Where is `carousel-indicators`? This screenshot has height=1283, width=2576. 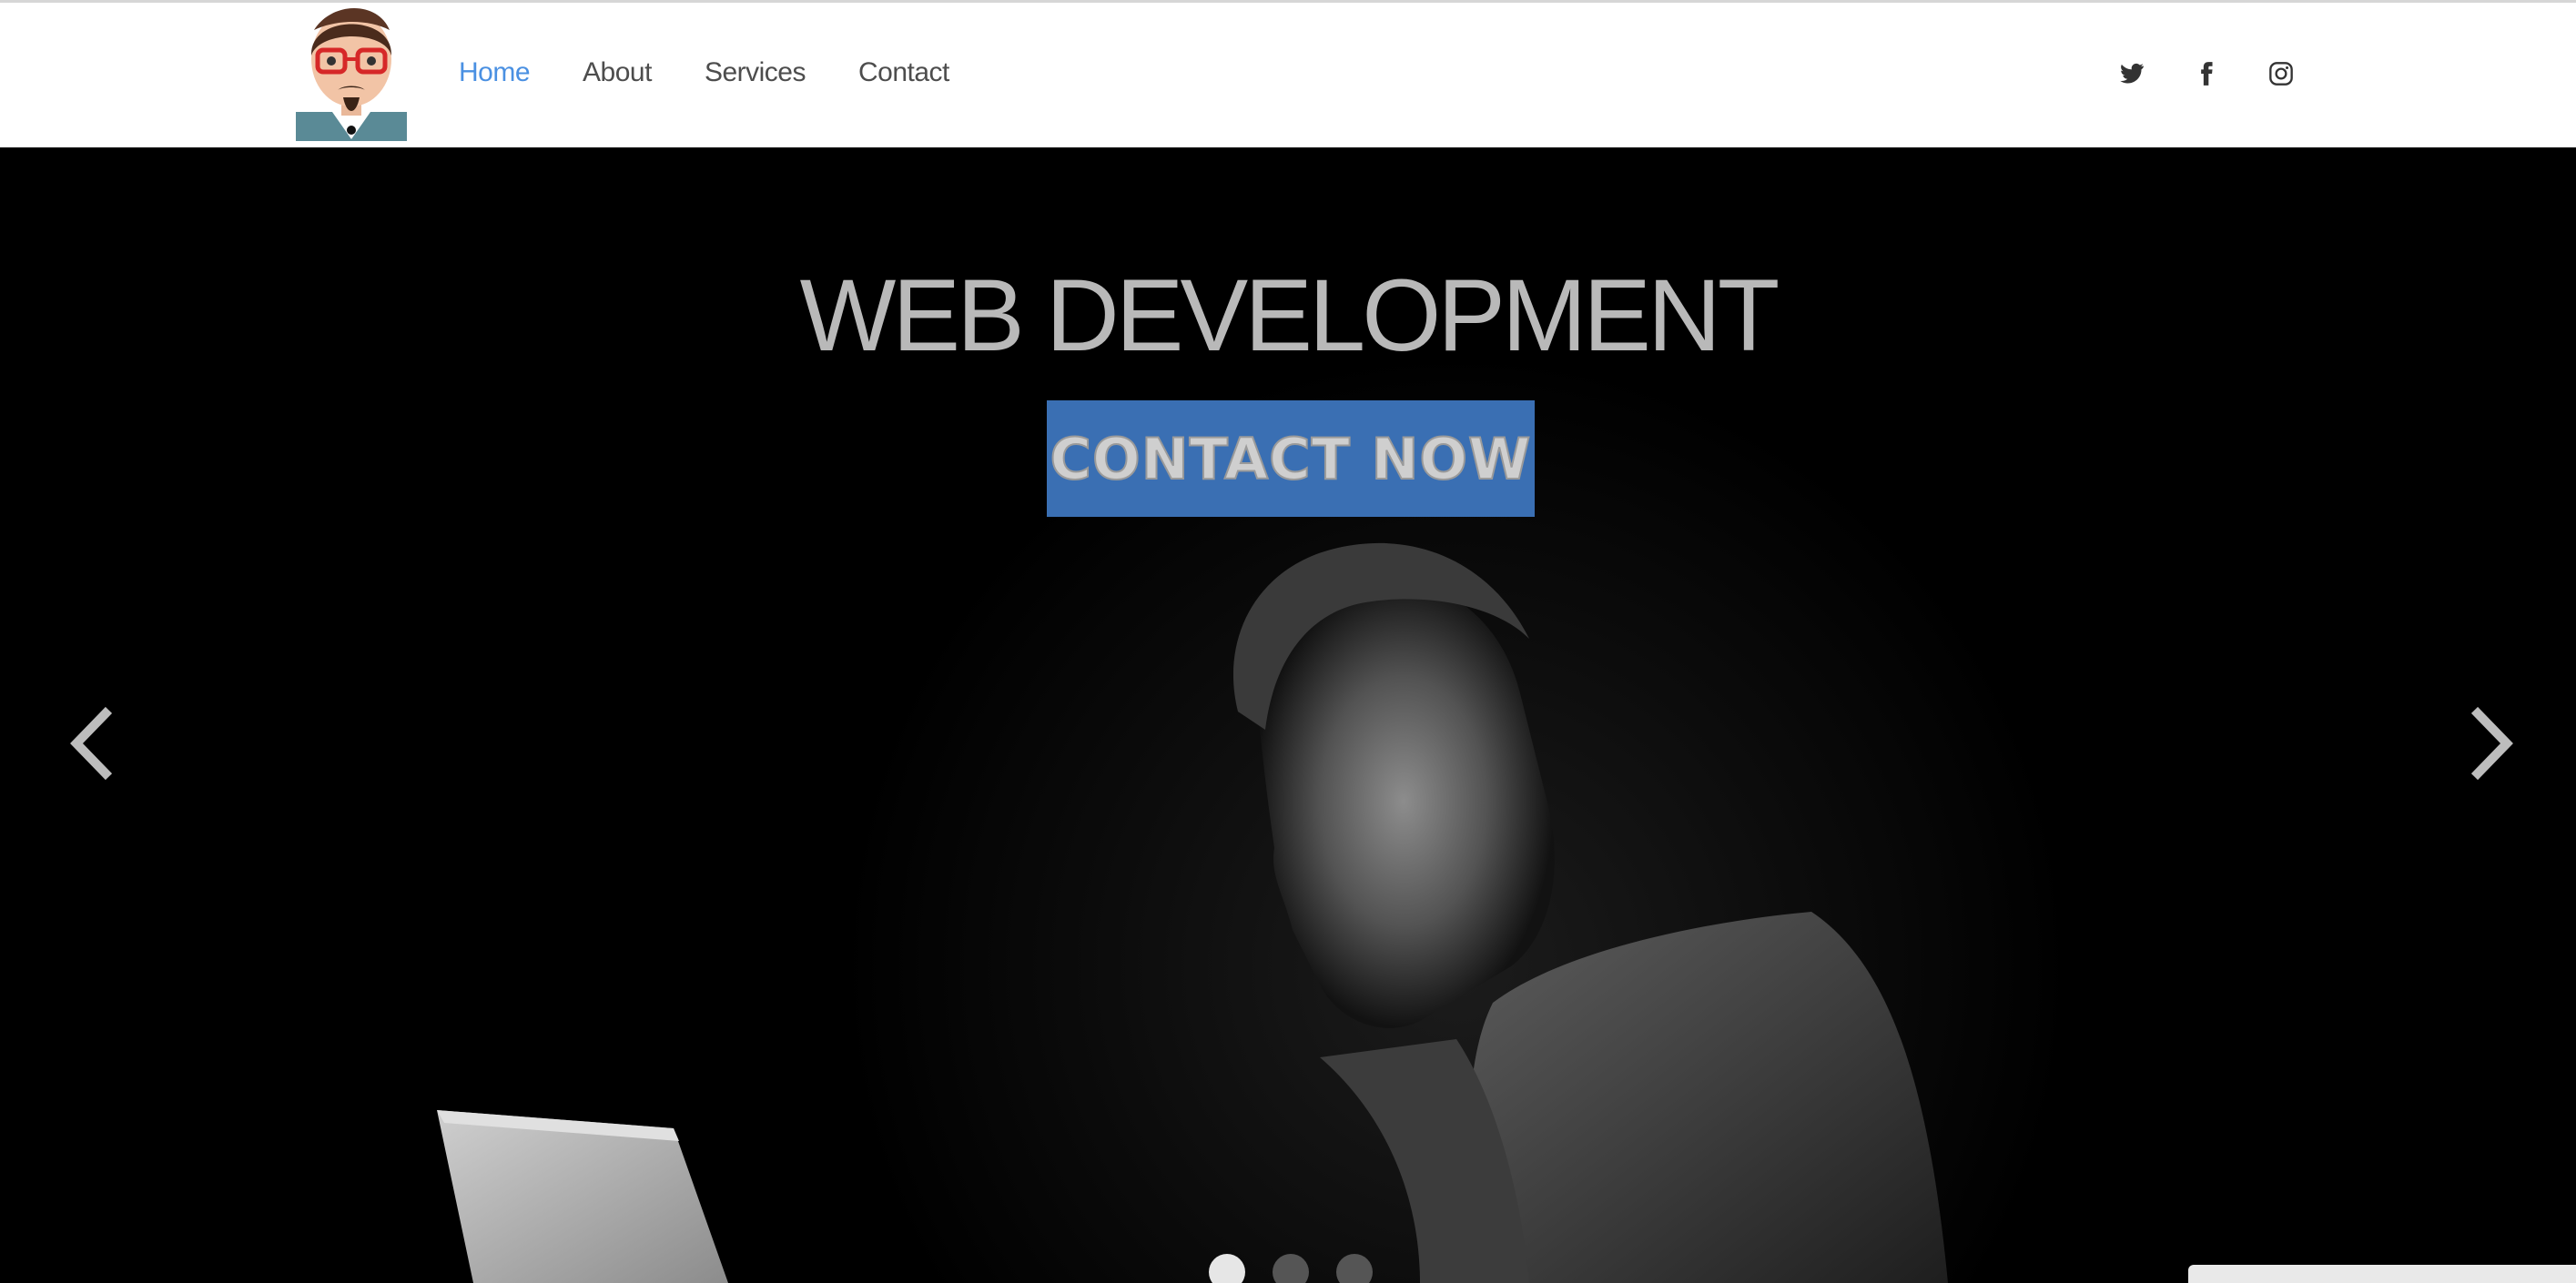 carousel-indicators is located at coordinates (1291, 1269).